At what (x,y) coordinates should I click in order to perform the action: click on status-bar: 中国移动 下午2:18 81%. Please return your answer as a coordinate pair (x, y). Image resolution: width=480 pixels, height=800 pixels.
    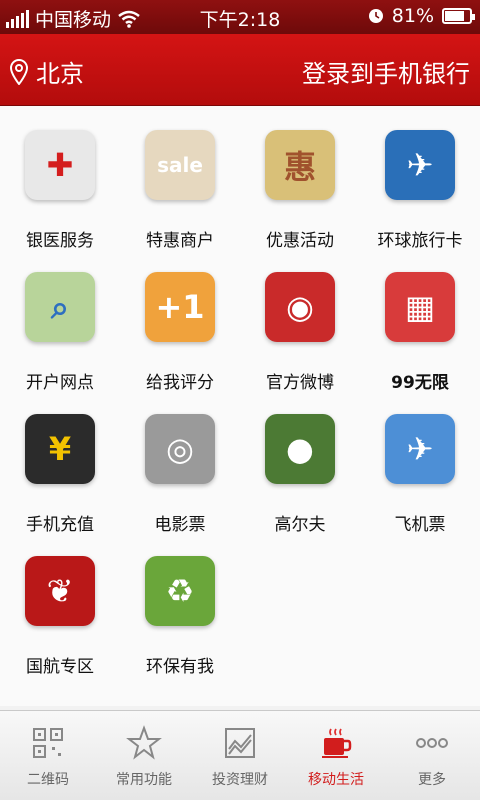
    Looking at the image, I should click on (240, 17).